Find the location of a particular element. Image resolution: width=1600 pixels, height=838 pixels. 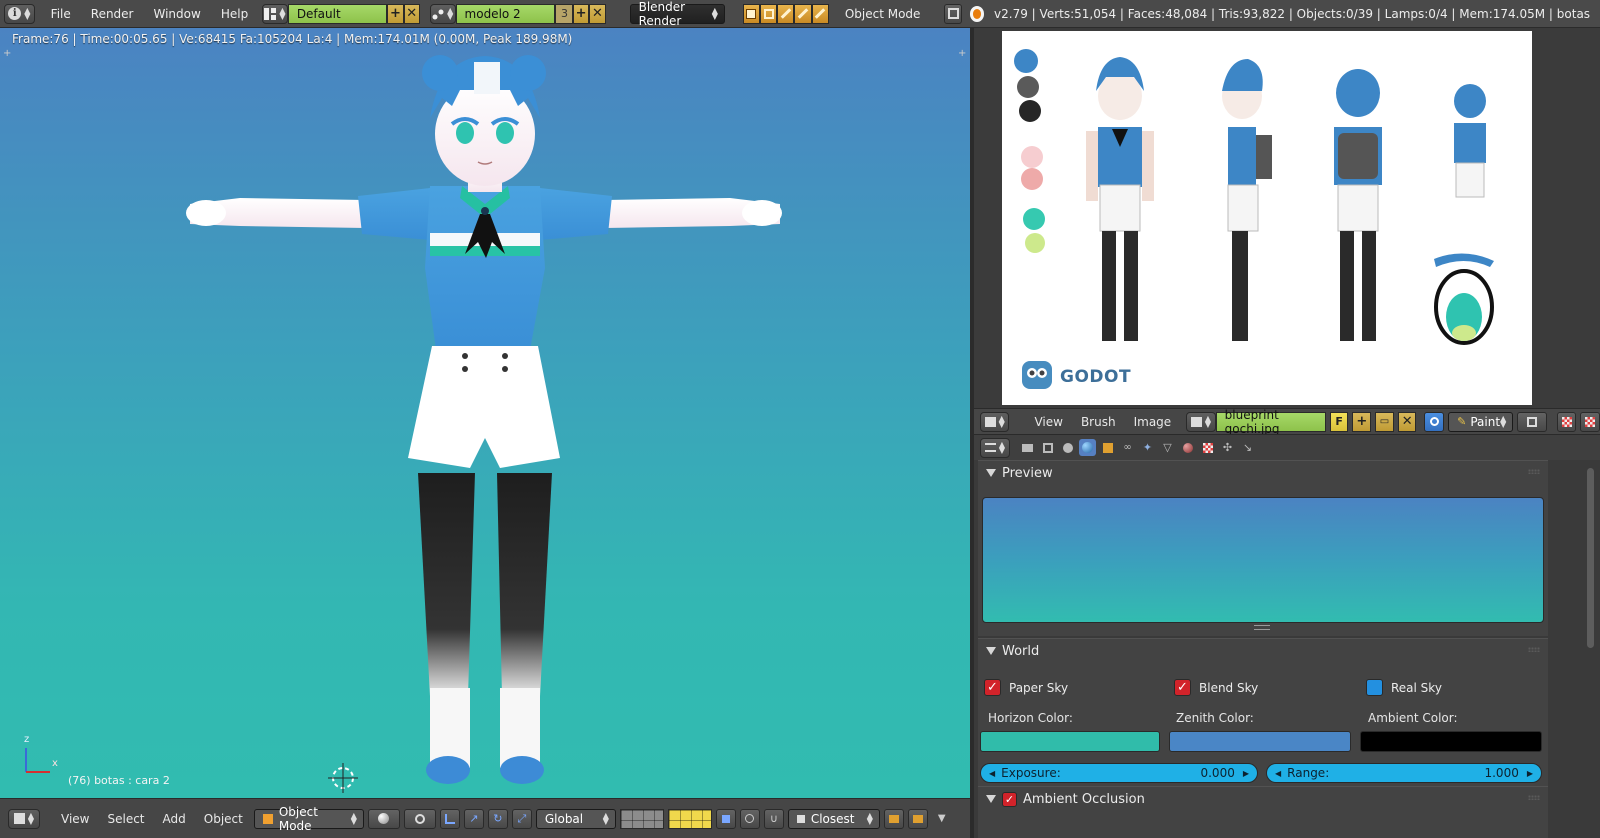

orientation-select: Global ▲ ▼ is located at coordinates (575, 818).